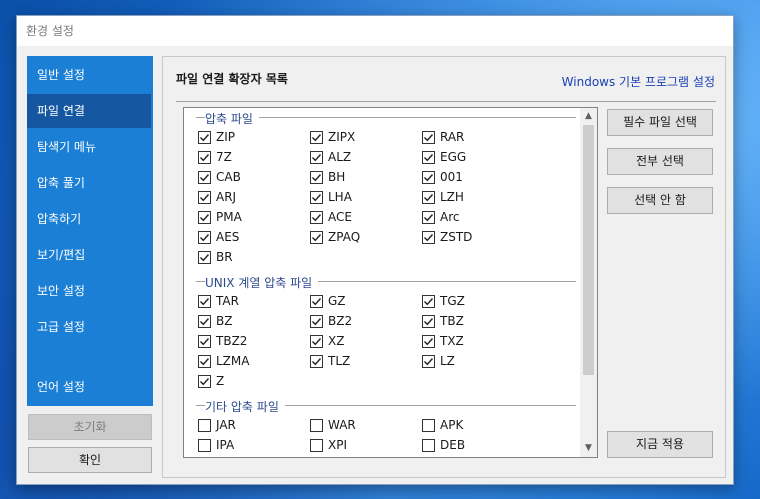  What do you see at coordinates (89, 111) in the screenshot?
I see `sidebar-item-file-association: 파일 연결` at bounding box center [89, 111].